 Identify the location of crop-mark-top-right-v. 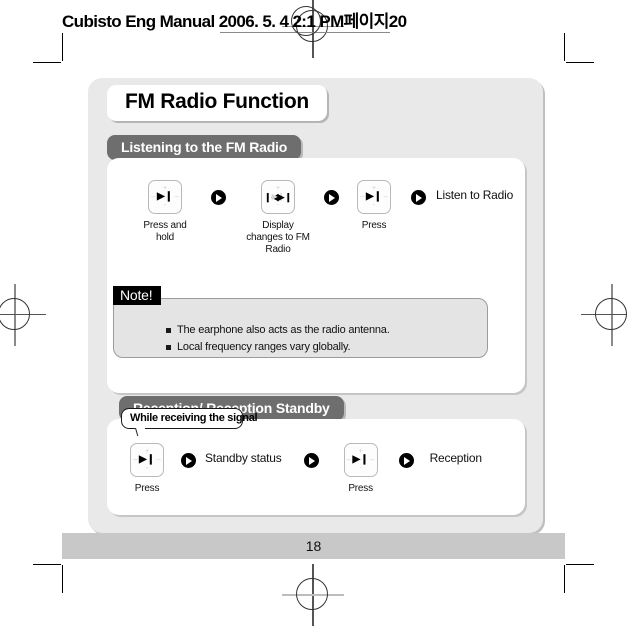
(564, 47).